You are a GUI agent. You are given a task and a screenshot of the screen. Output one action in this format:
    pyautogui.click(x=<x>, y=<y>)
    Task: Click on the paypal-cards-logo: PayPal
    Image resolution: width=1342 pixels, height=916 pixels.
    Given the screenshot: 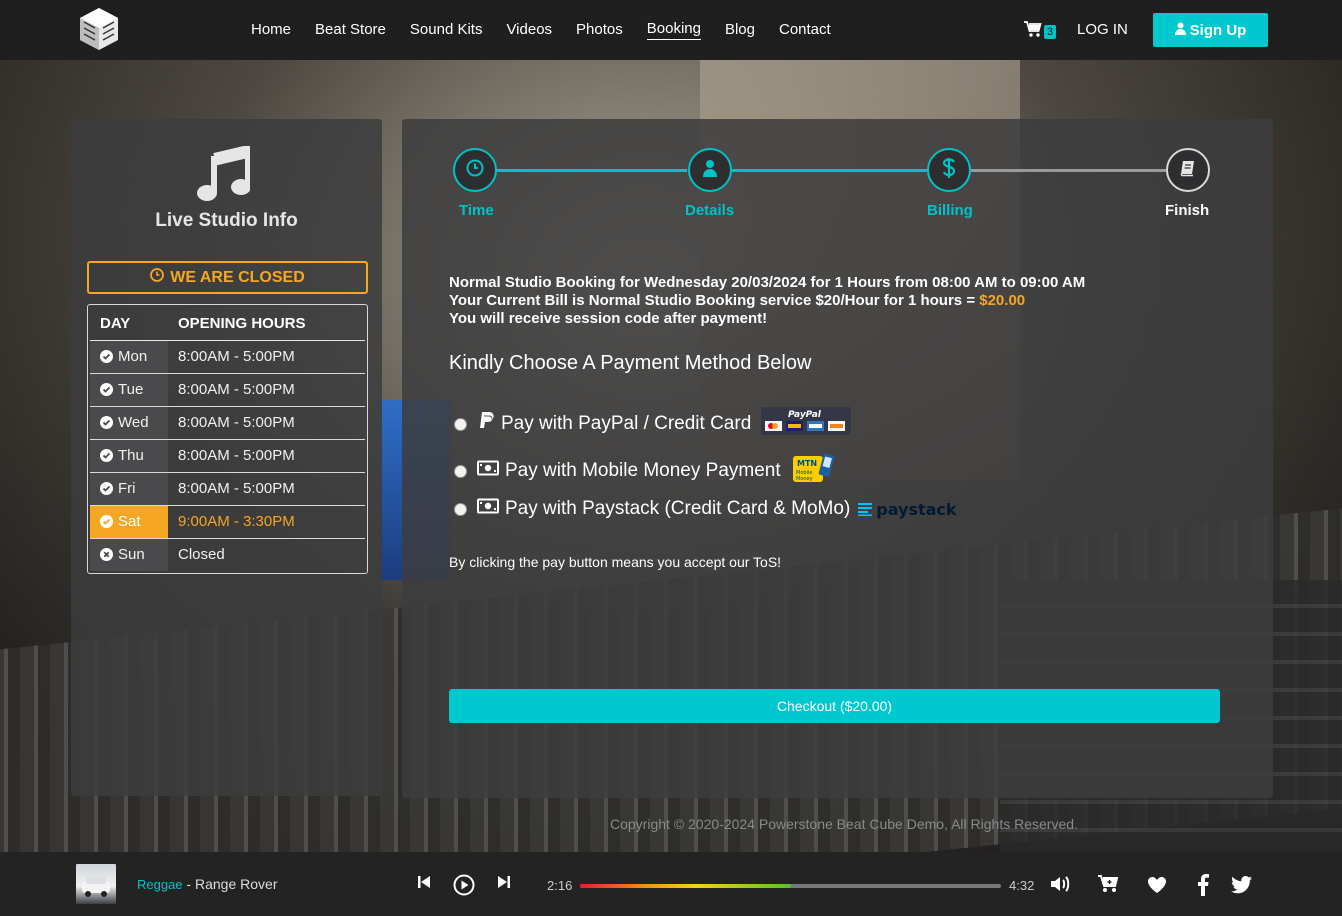 What is the action you would take?
    pyautogui.click(x=806, y=424)
    